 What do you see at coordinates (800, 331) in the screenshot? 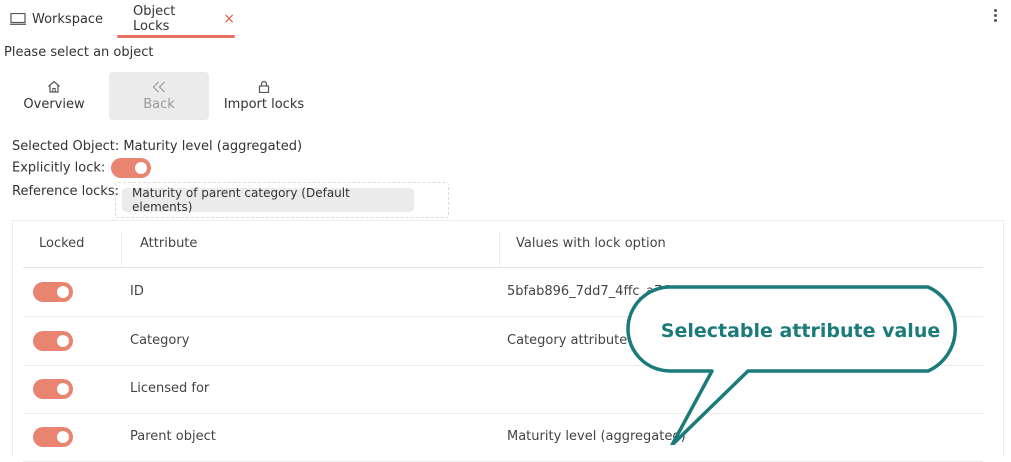
I see `callout-text: Selectable attribute value` at bounding box center [800, 331].